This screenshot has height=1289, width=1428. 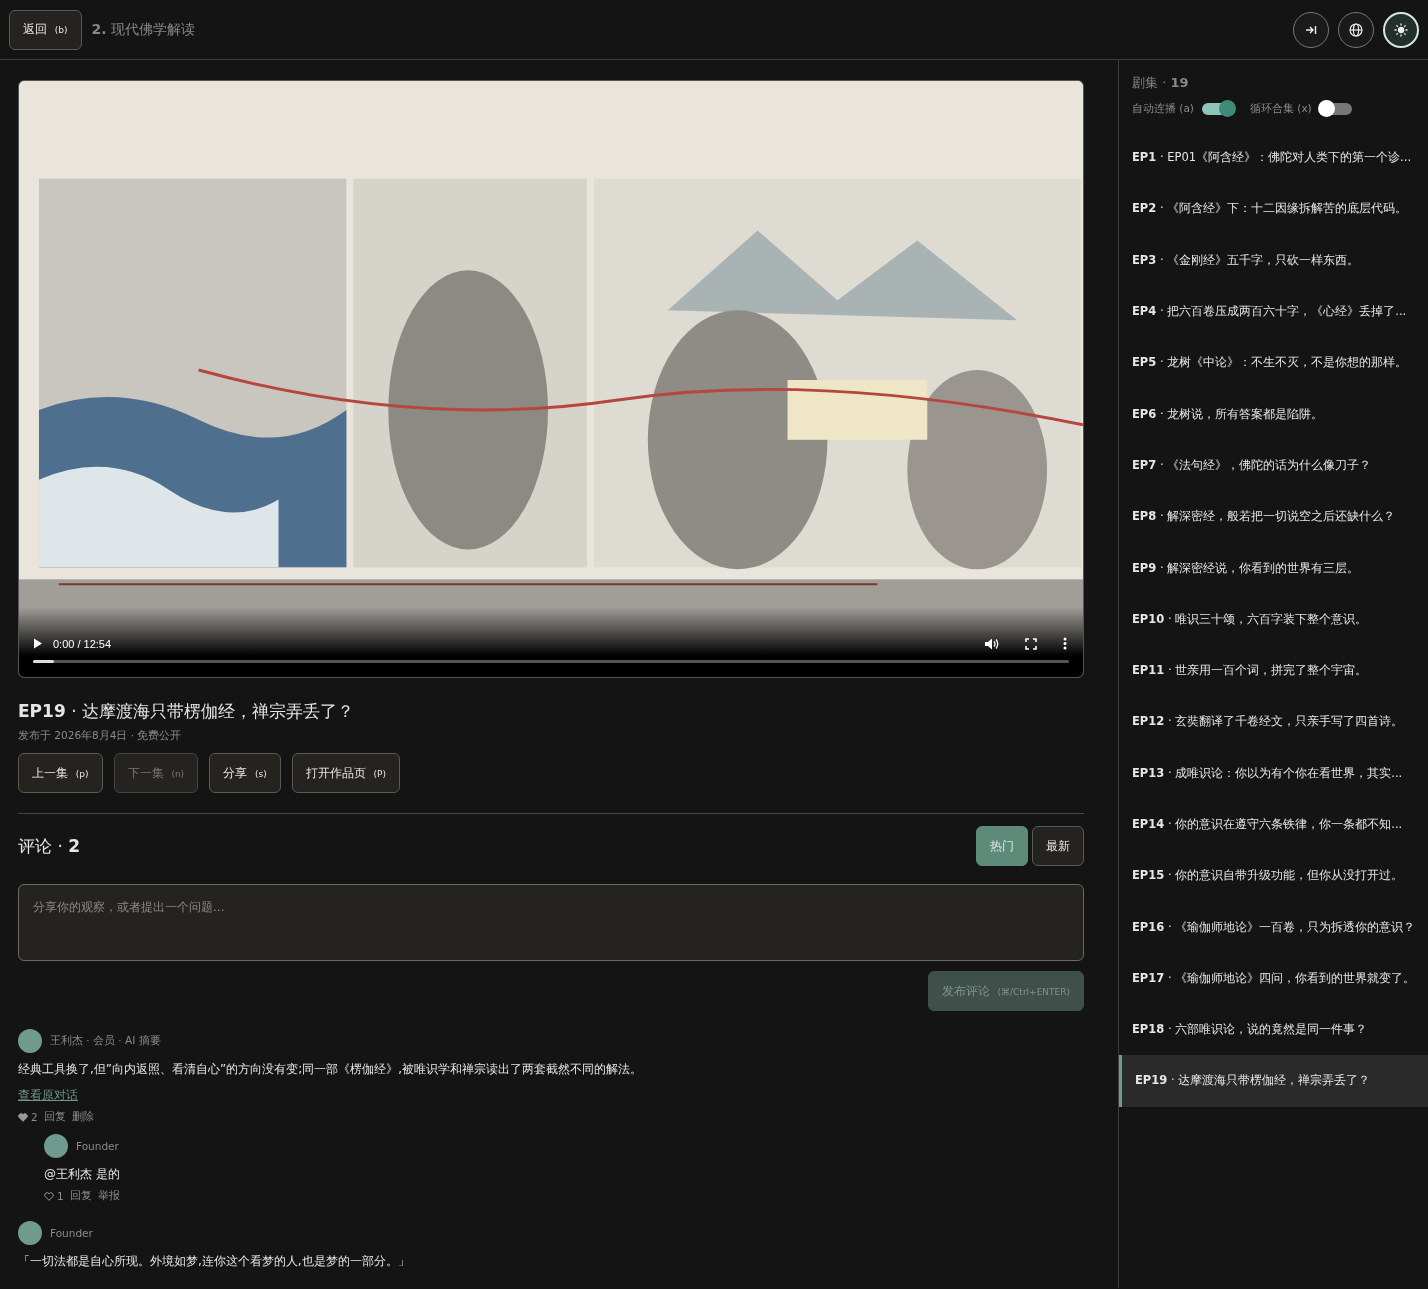 What do you see at coordinates (45, 29) in the screenshot?
I see `back-button: 返回 (b)` at bounding box center [45, 29].